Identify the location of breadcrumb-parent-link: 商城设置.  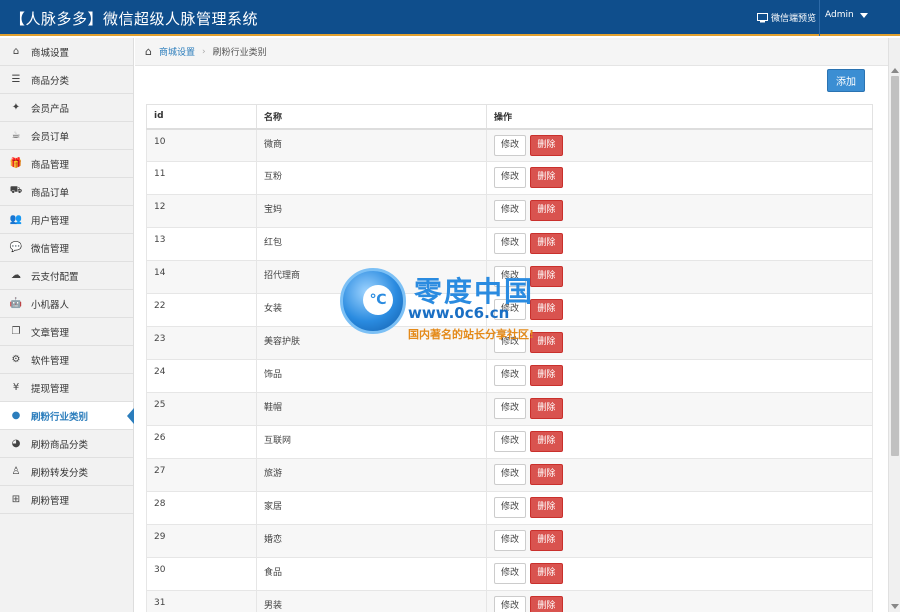
(177, 51).